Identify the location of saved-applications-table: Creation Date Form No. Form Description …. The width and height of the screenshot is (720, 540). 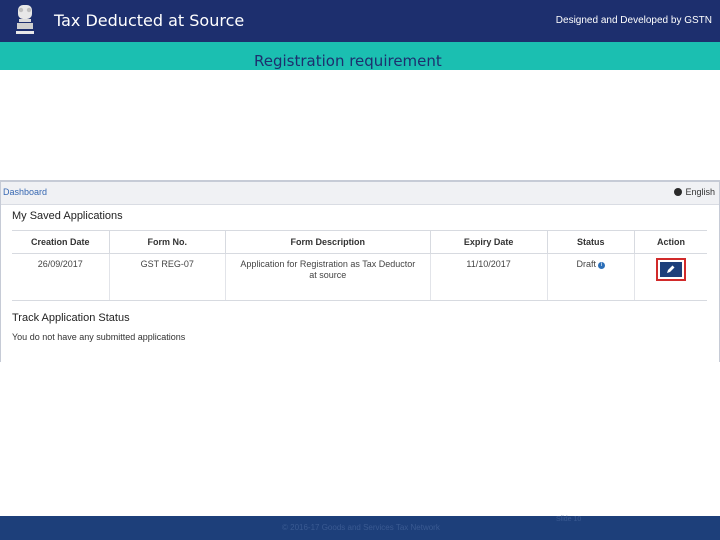
(359, 265).